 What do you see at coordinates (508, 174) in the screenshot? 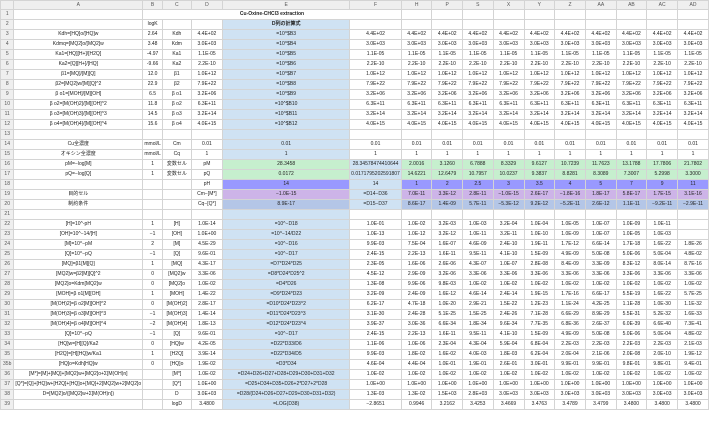
I see `cell: 10.0237` at bounding box center [508, 174].